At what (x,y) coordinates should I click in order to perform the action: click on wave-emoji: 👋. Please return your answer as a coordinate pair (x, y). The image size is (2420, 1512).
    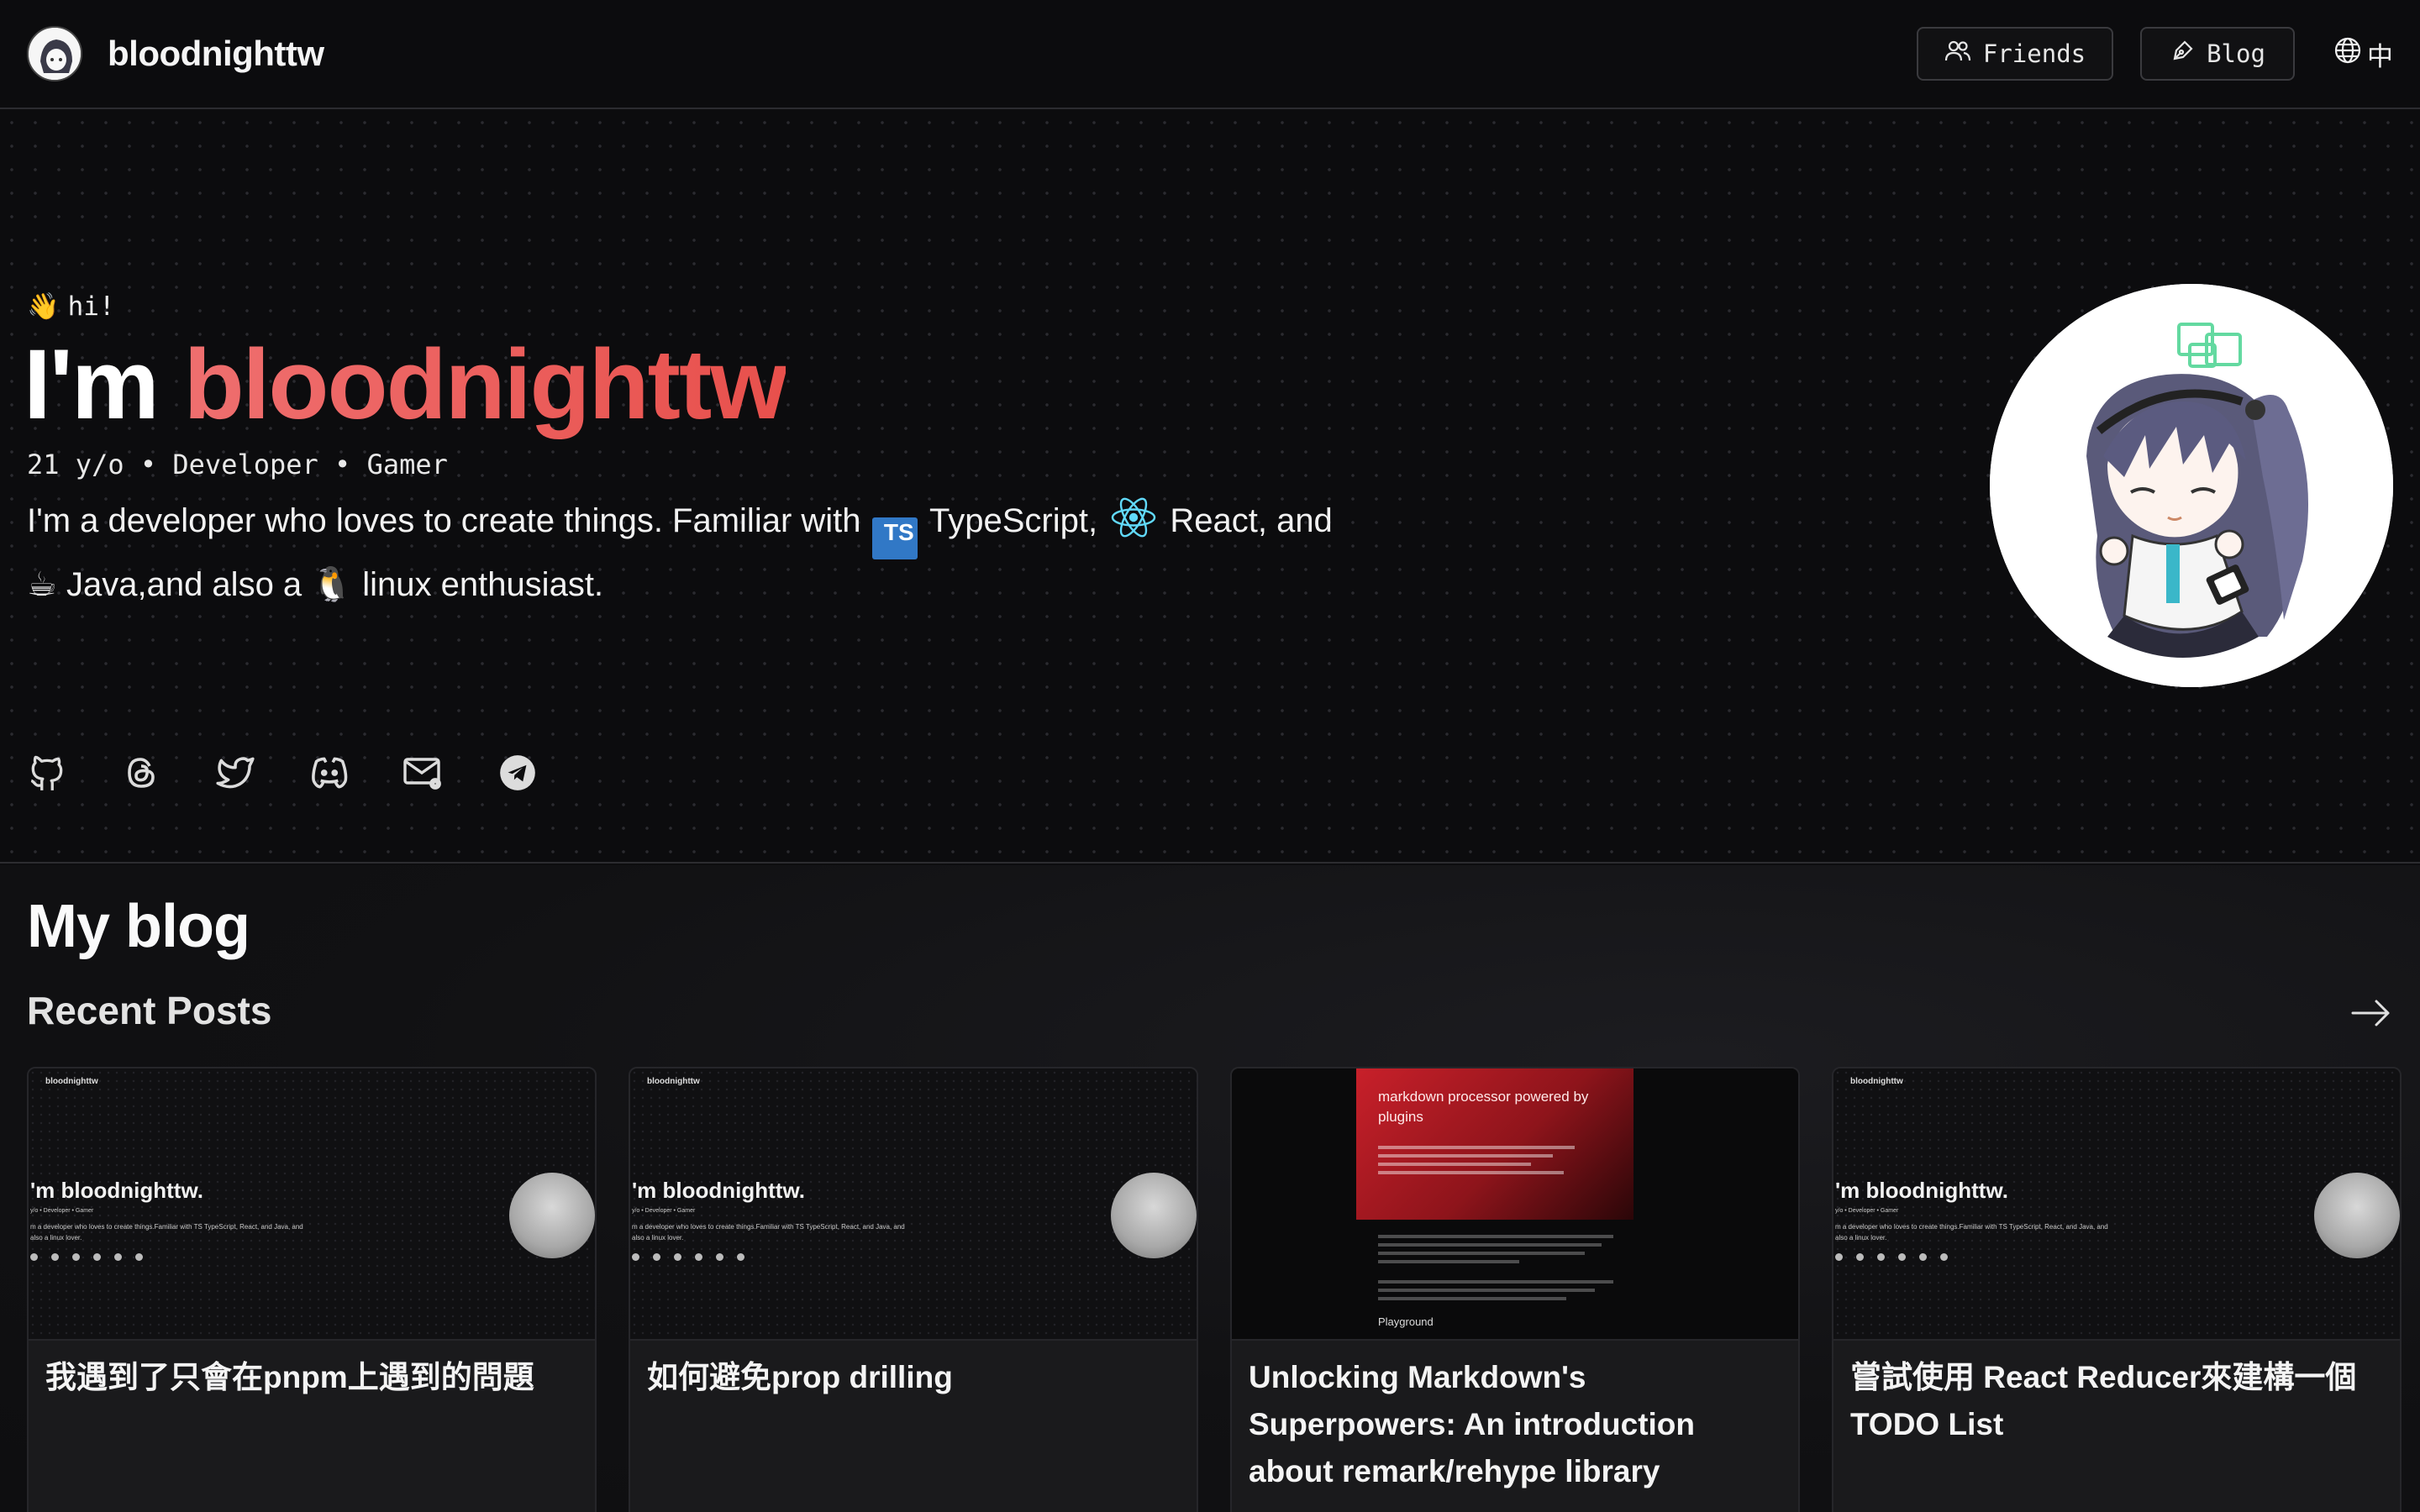
    Looking at the image, I should click on (43, 306).